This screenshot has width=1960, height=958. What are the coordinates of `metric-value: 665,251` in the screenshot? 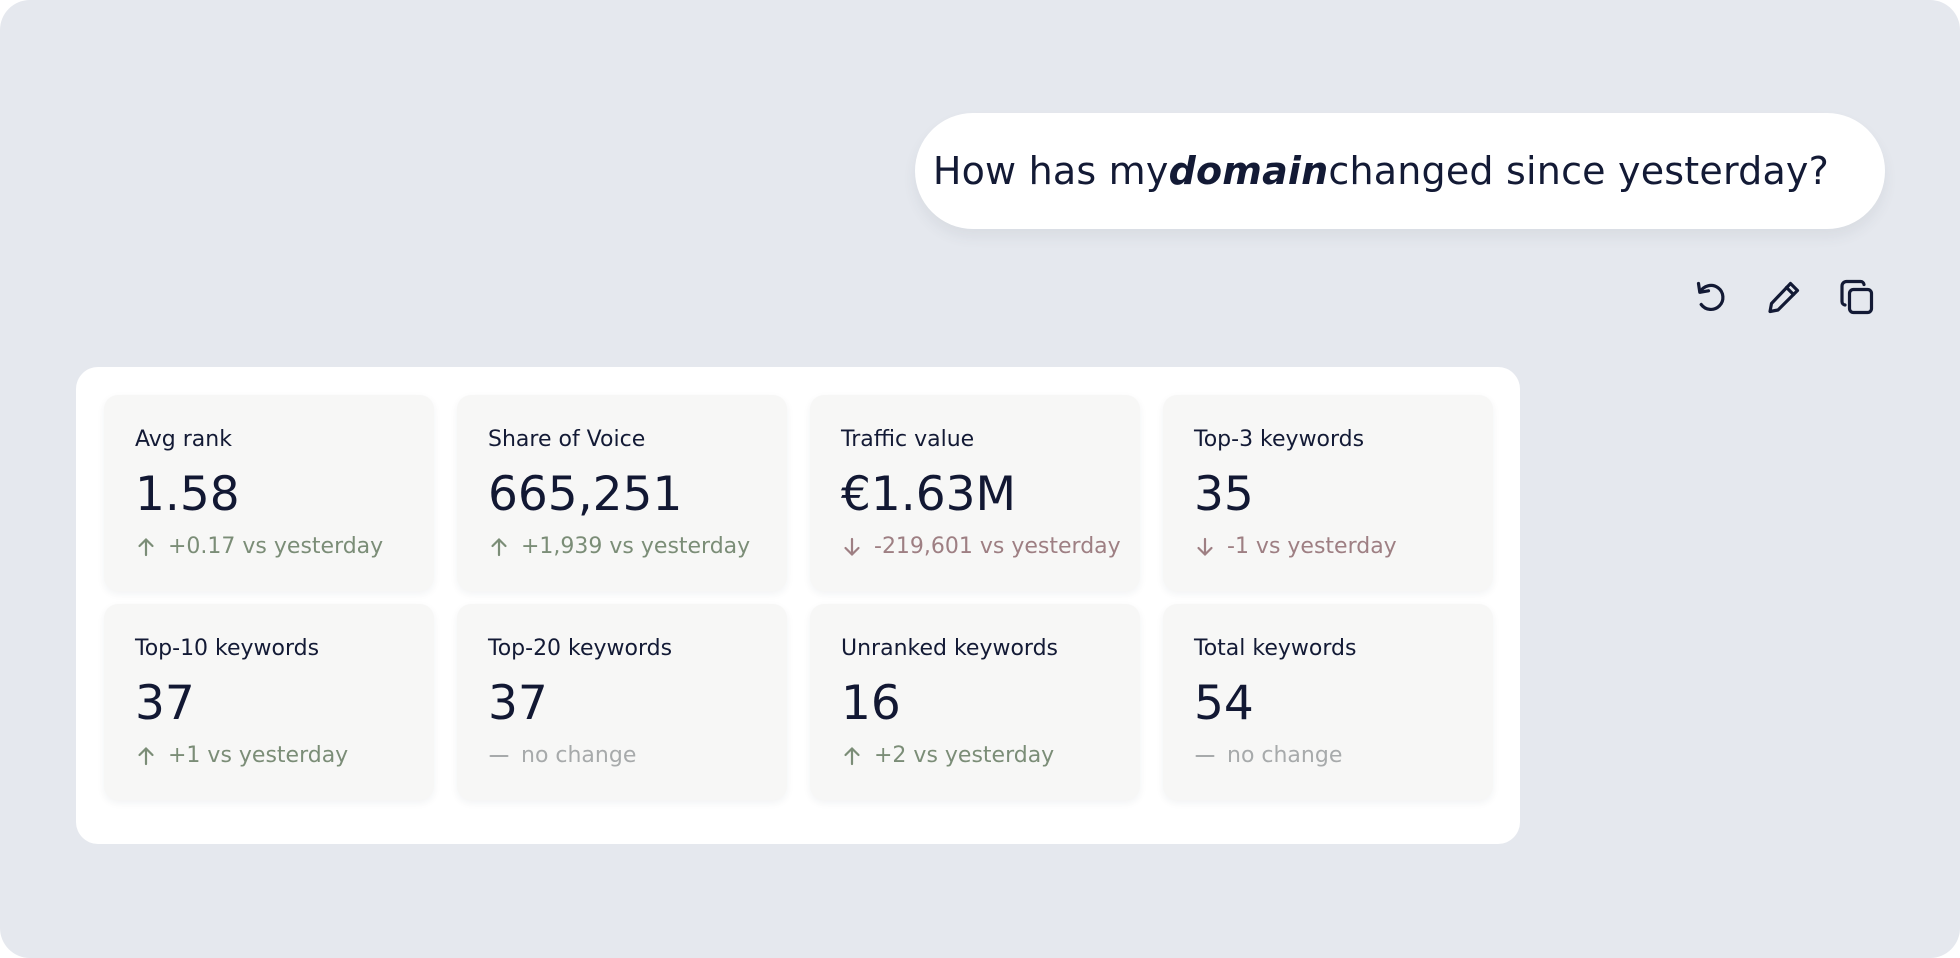 It's located at (585, 494).